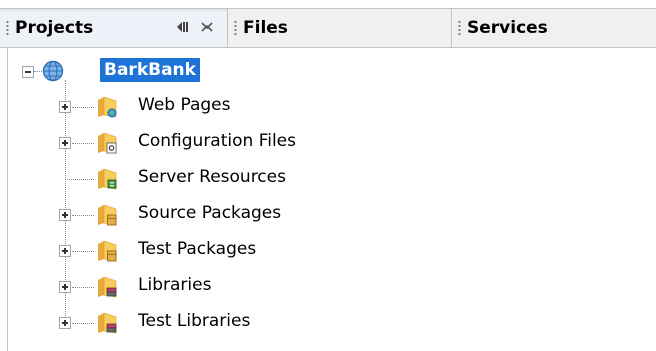 This screenshot has width=656, height=351. I want to click on tree-item-source-packages: Source Packages, so click(328, 215).